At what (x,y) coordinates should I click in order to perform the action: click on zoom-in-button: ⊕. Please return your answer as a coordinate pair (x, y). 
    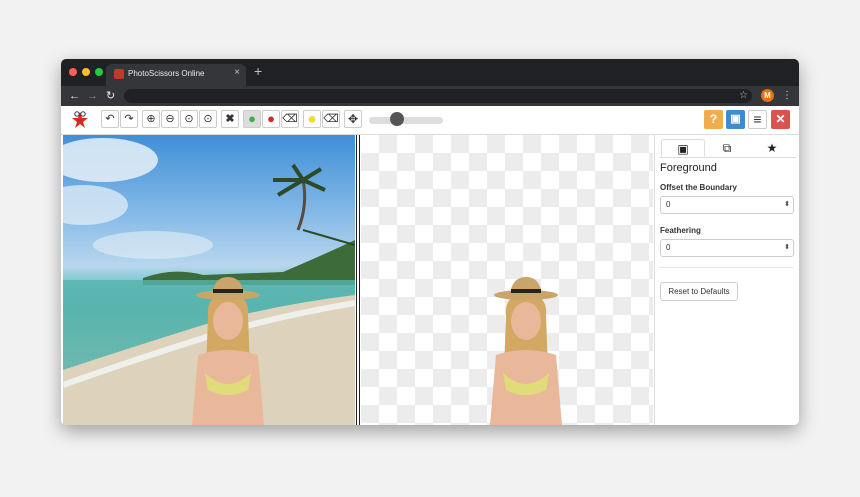
    Looking at the image, I should click on (151, 119).